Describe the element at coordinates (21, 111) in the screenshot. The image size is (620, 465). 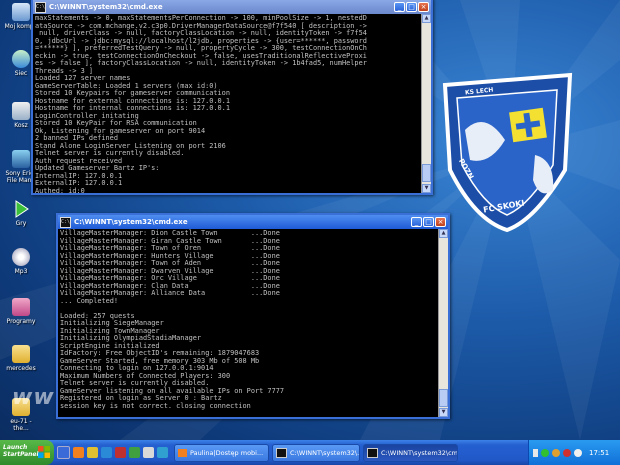
I see `recycle-bin-icon` at that location.